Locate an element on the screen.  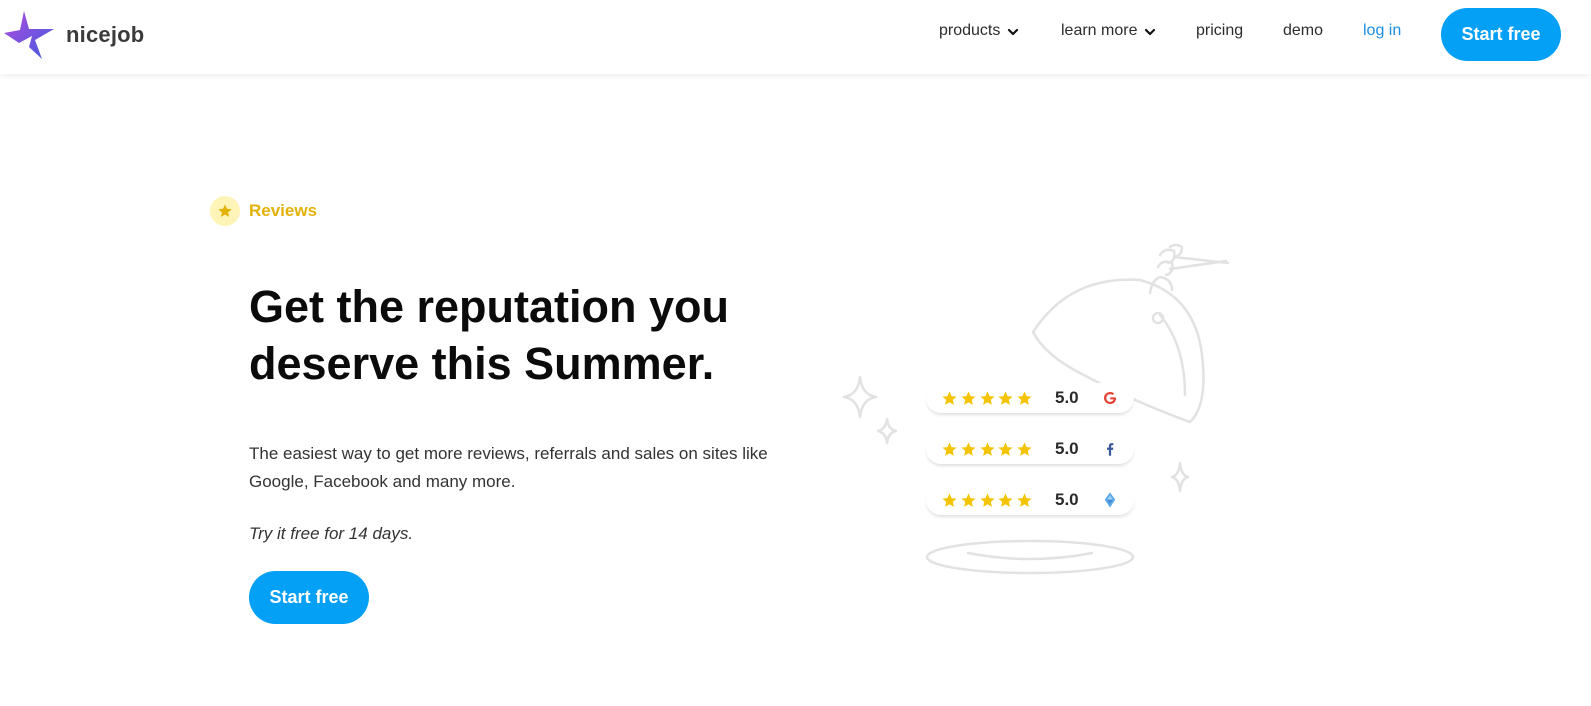
nav-products: products is located at coordinates (979, 31).